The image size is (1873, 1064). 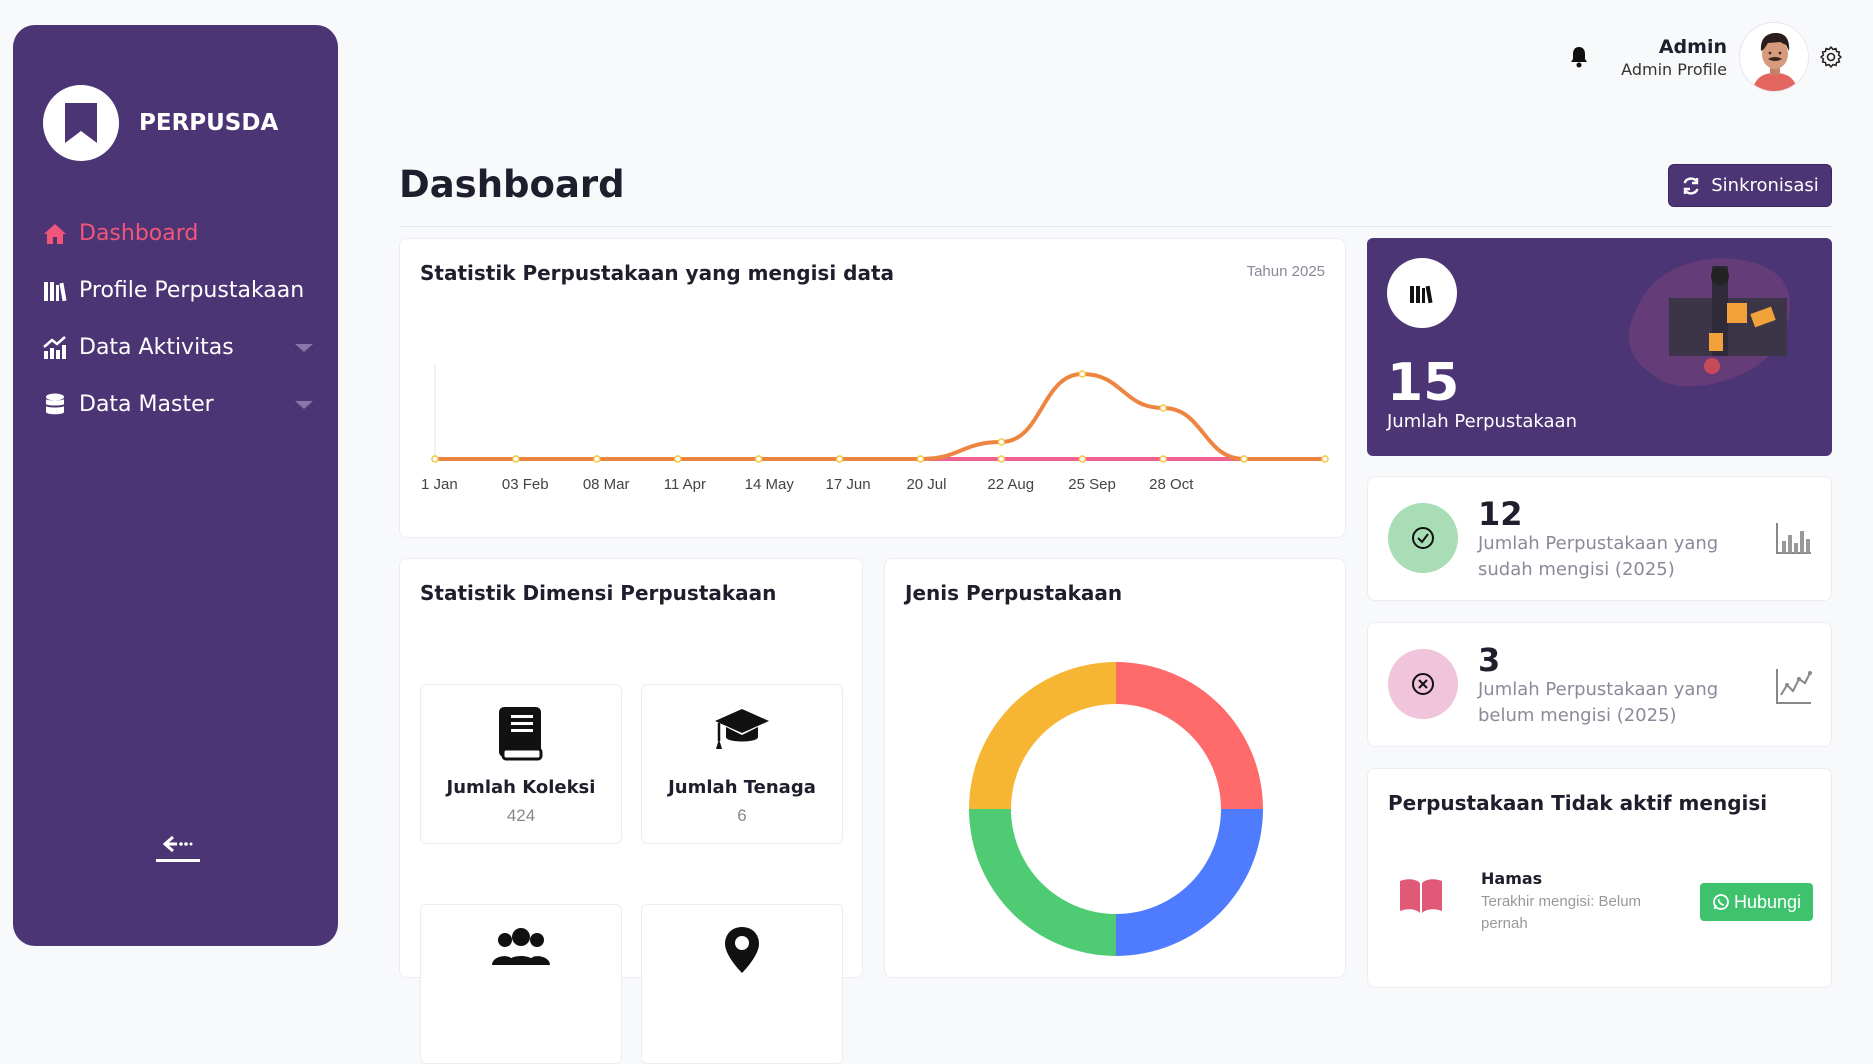 I want to click on bell-icon, so click(x=1579, y=57).